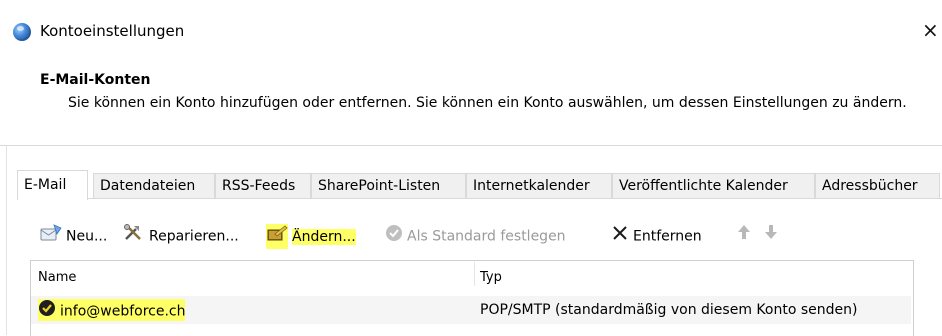 The image size is (942, 336). I want to click on close-x-icon, so click(620, 236).